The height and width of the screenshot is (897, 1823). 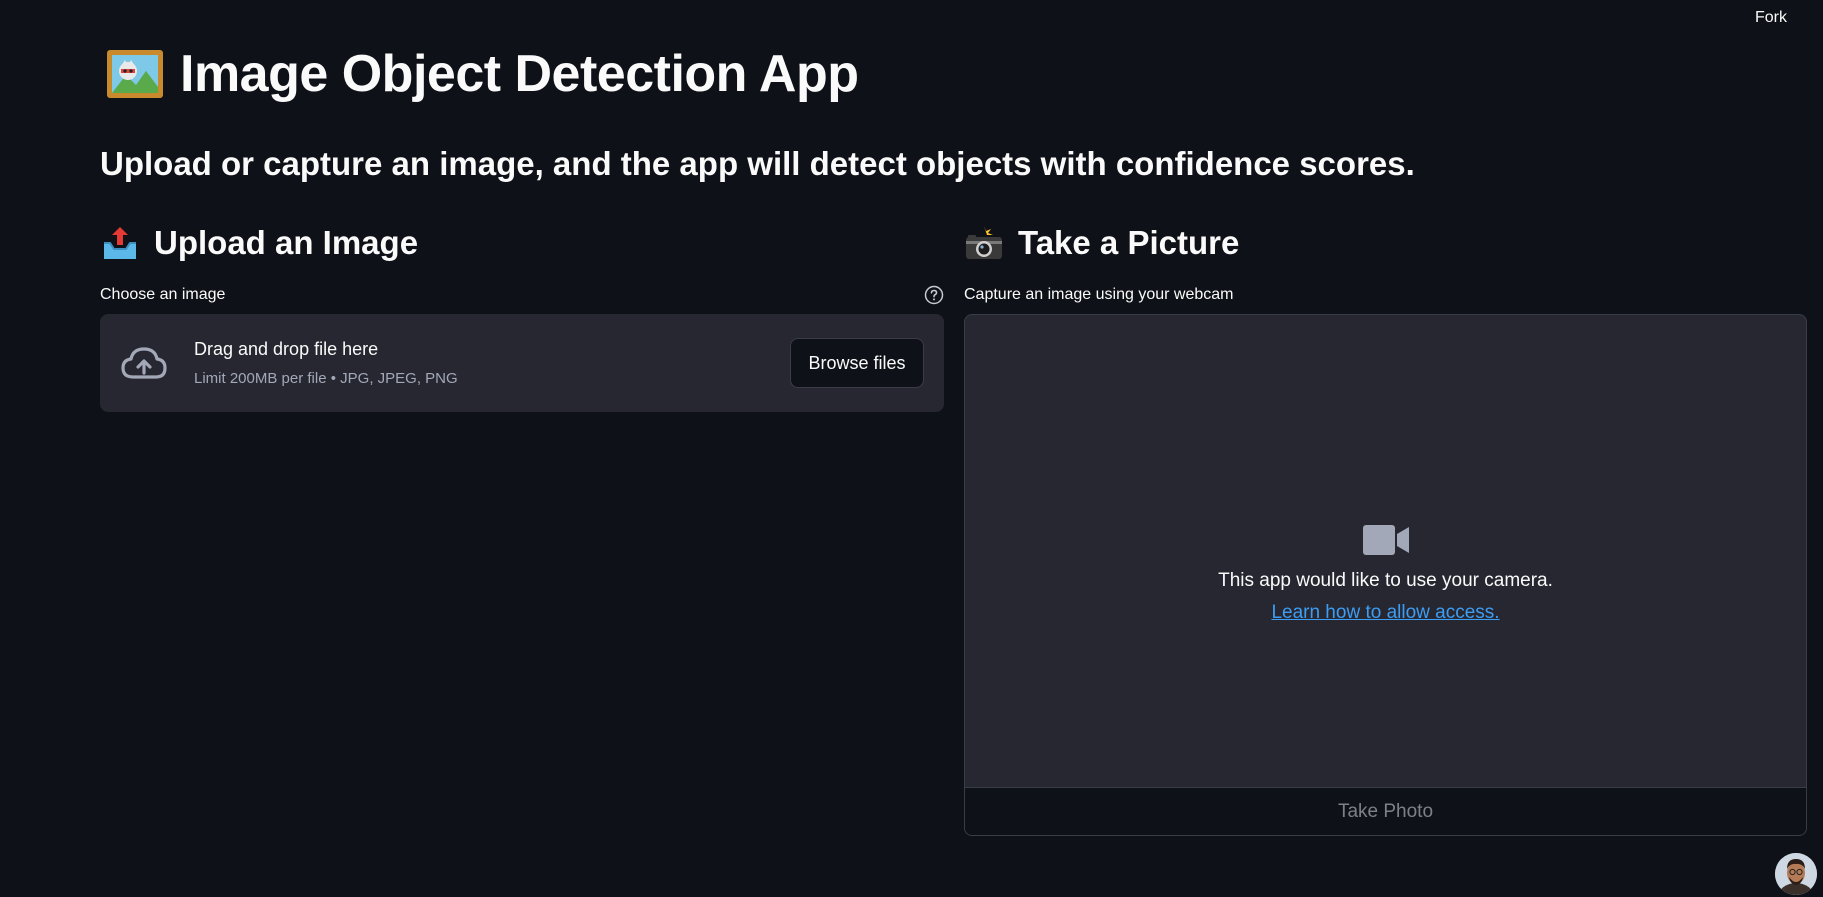 What do you see at coordinates (1771, 18) in the screenshot?
I see `fork-link: Fork` at bounding box center [1771, 18].